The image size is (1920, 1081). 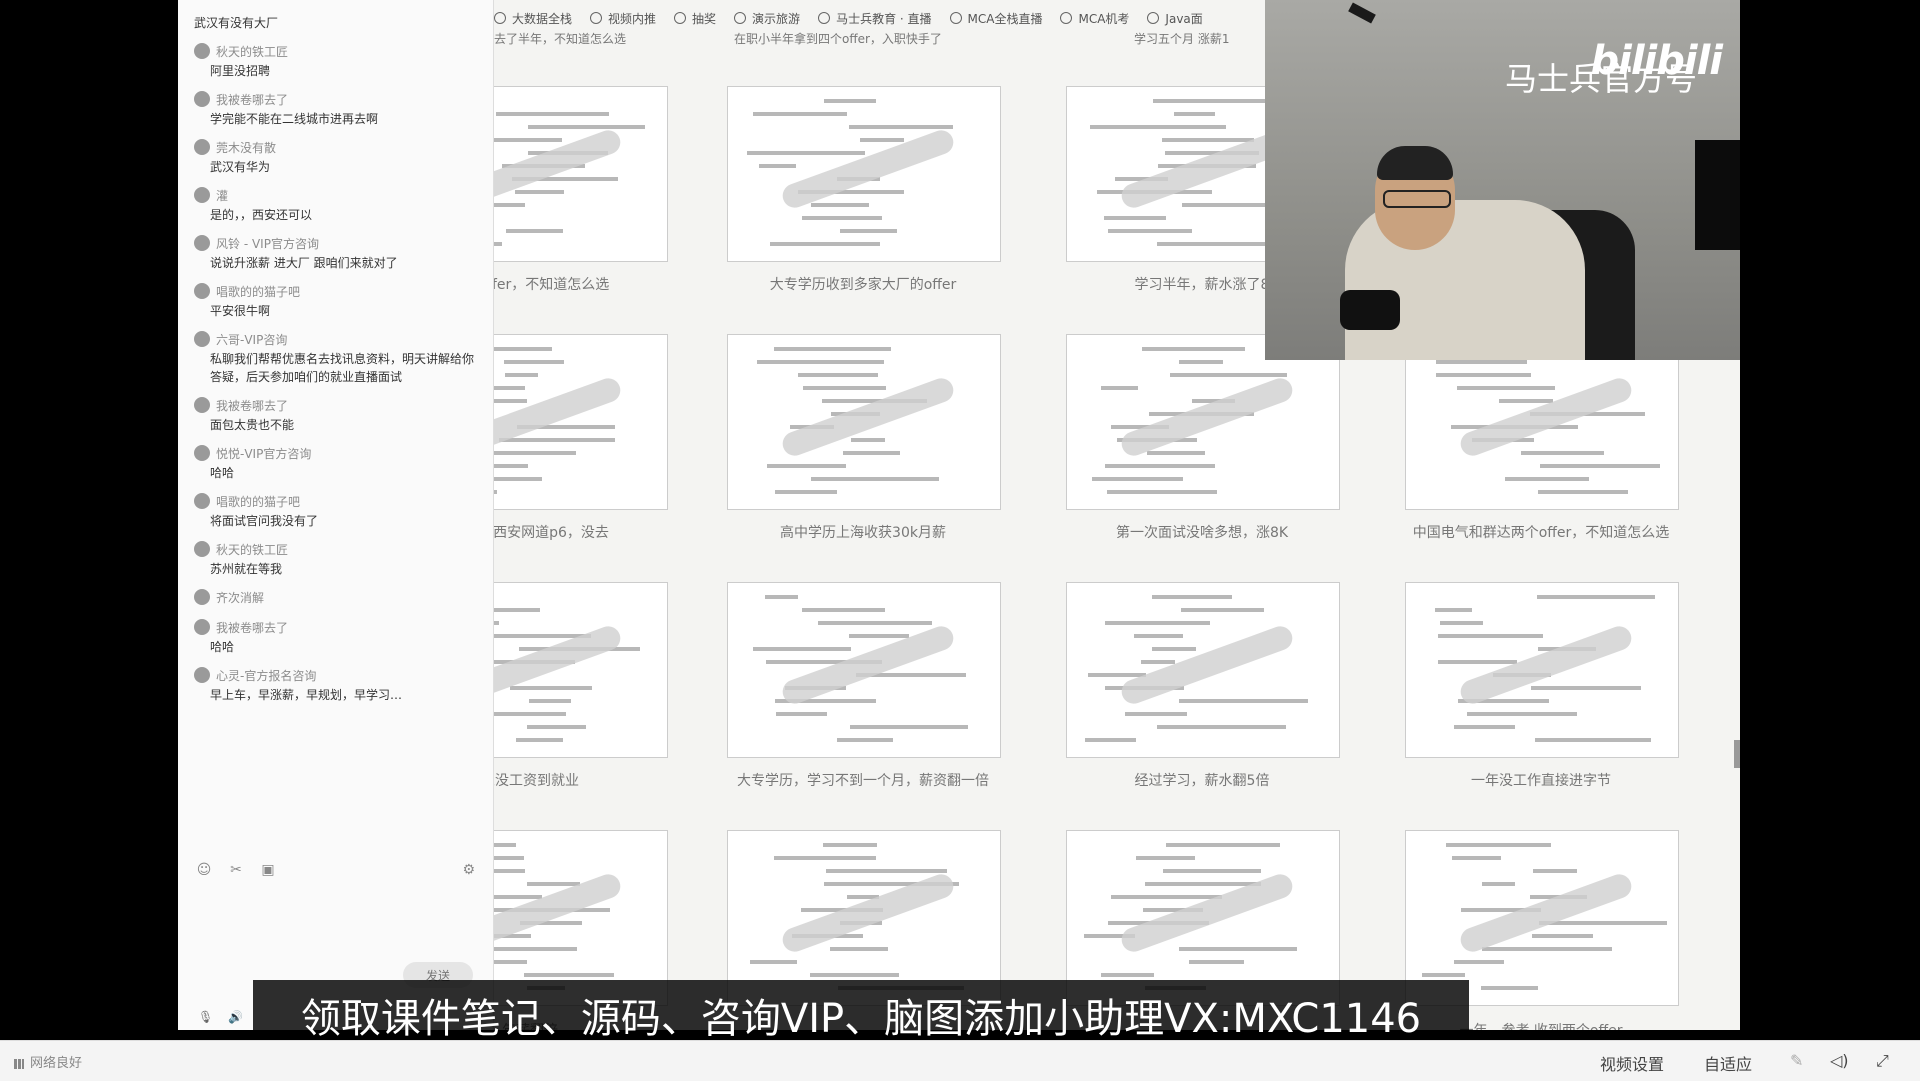 I want to click on speaker-icon: 🔊, so click(x=235, y=1017).